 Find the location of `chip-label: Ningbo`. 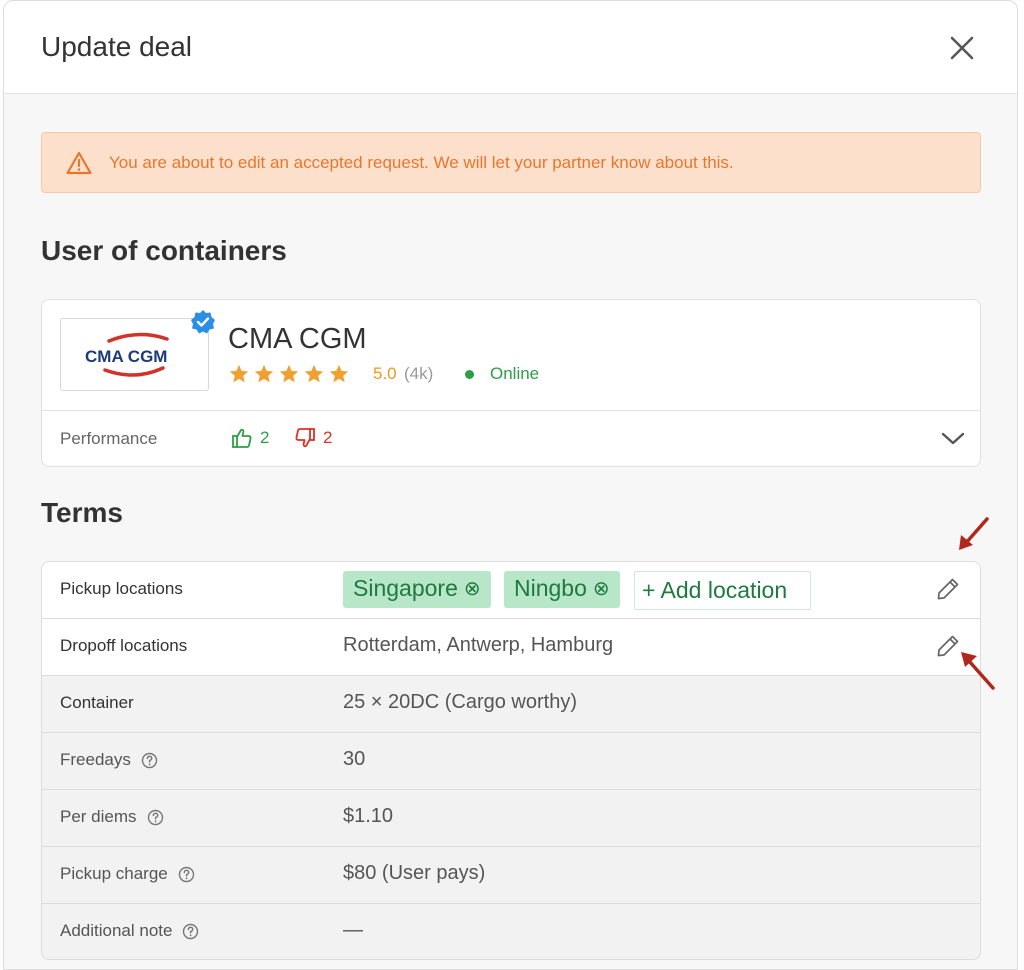

chip-label: Ningbo is located at coordinates (550, 588).